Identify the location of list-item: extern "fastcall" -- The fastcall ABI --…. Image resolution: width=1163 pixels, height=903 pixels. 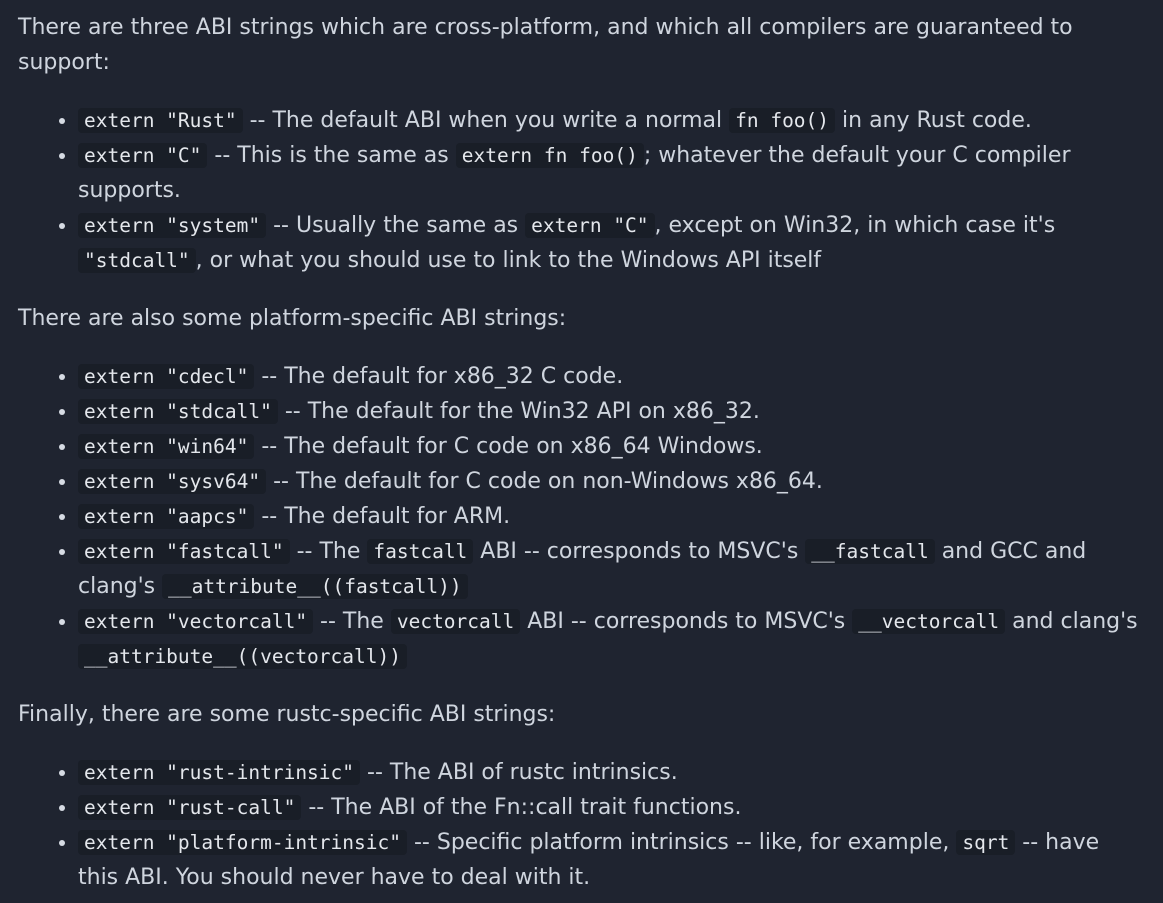
(611, 569).